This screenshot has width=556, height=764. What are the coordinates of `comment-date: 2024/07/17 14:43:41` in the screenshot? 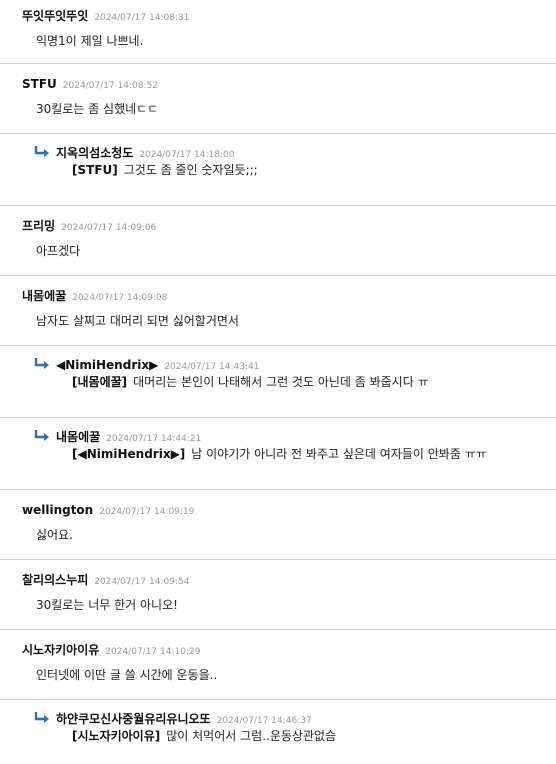 It's located at (212, 367).